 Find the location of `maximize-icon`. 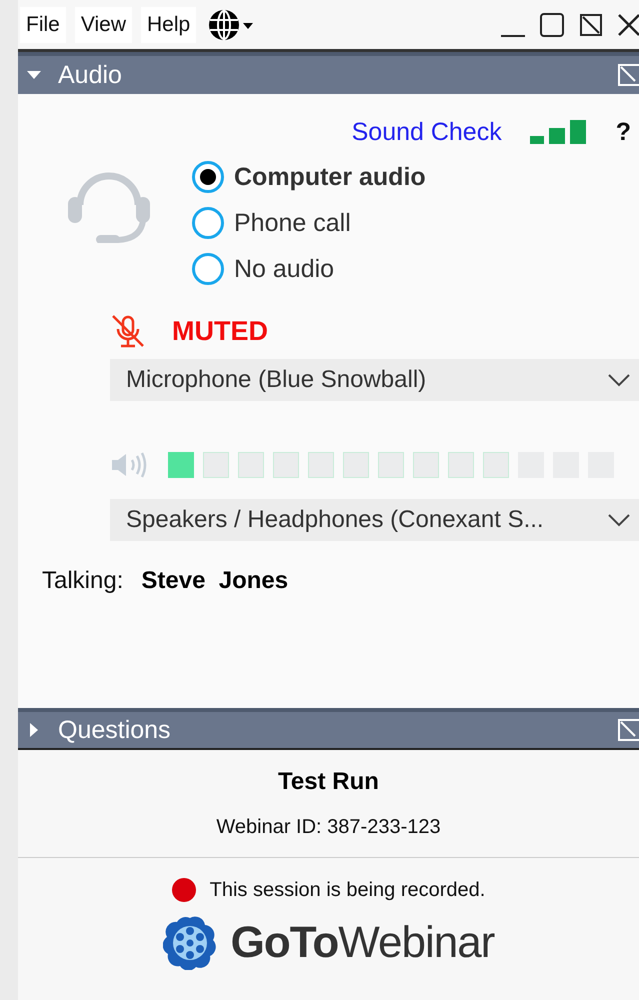

maximize-icon is located at coordinates (552, 25).